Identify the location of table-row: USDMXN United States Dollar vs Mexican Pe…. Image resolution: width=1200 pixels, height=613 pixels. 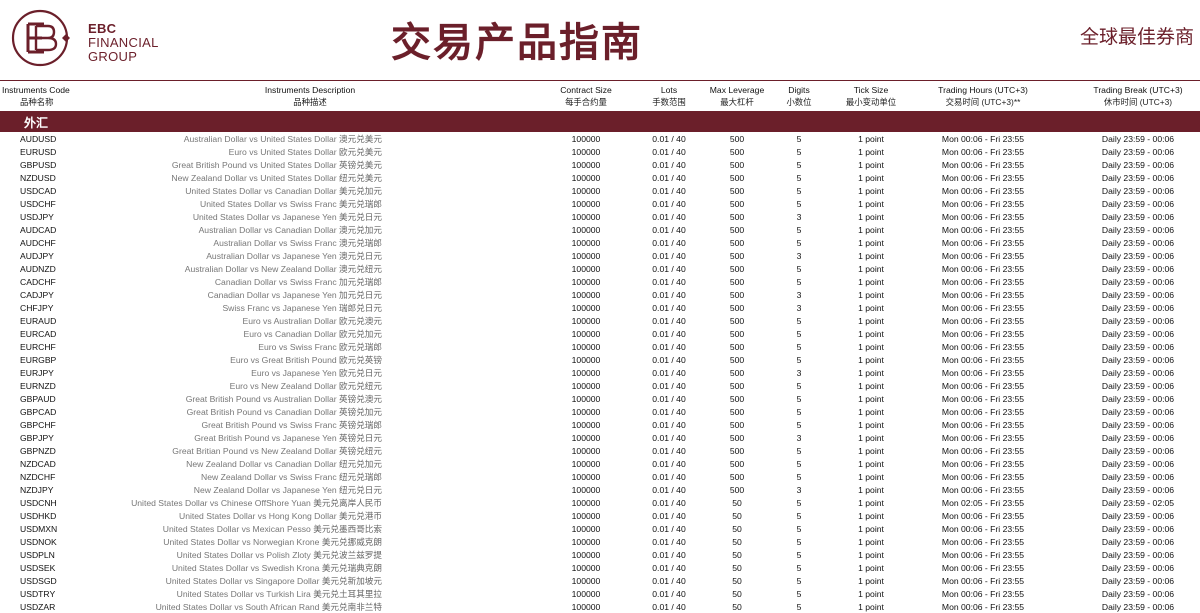
(600, 529).